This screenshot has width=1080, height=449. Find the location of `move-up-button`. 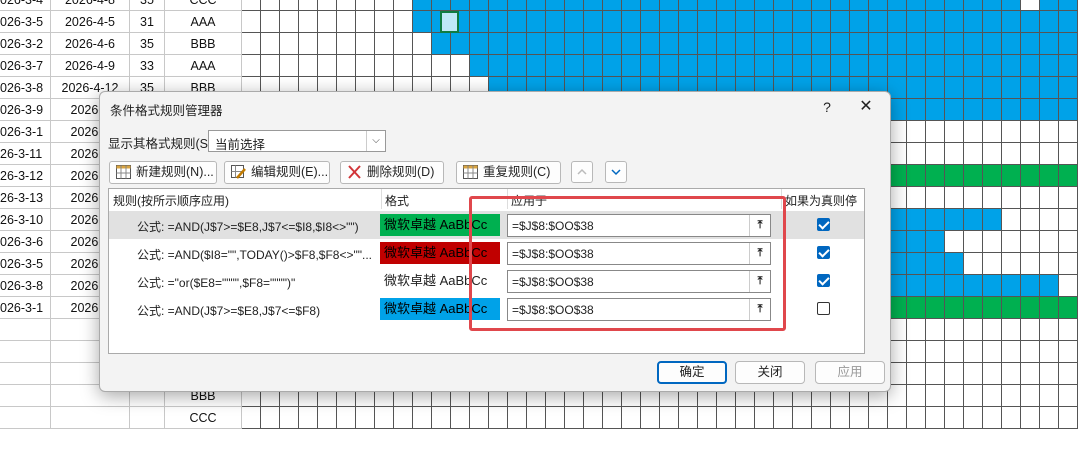

move-up-button is located at coordinates (582, 172).